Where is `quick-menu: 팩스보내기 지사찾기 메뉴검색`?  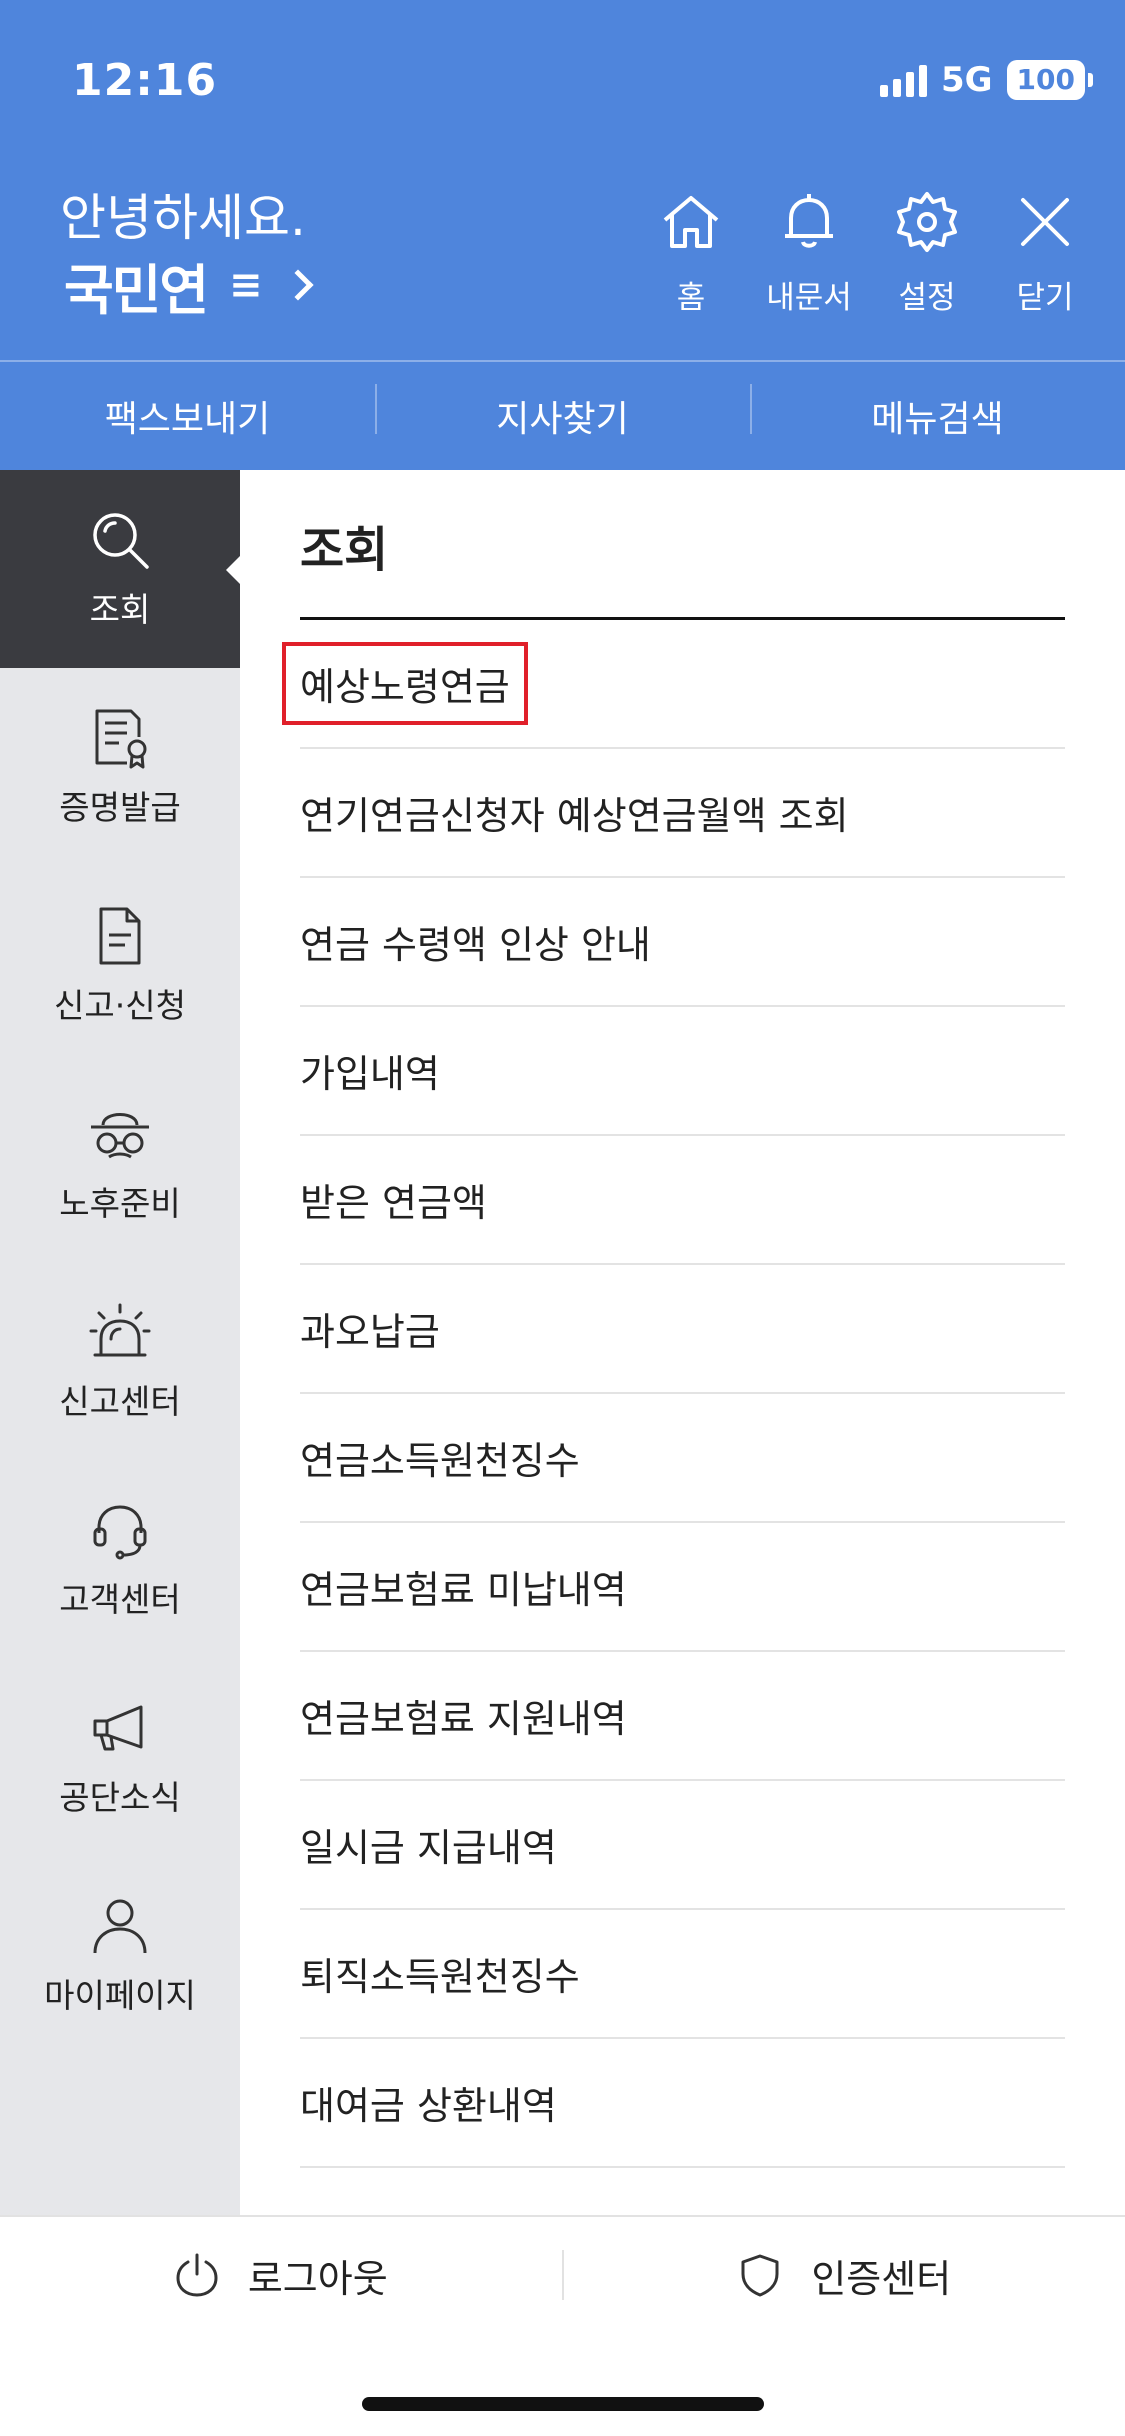 quick-menu: 팩스보내기 지사찾기 메뉴검색 is located at coordinates (562, 415).